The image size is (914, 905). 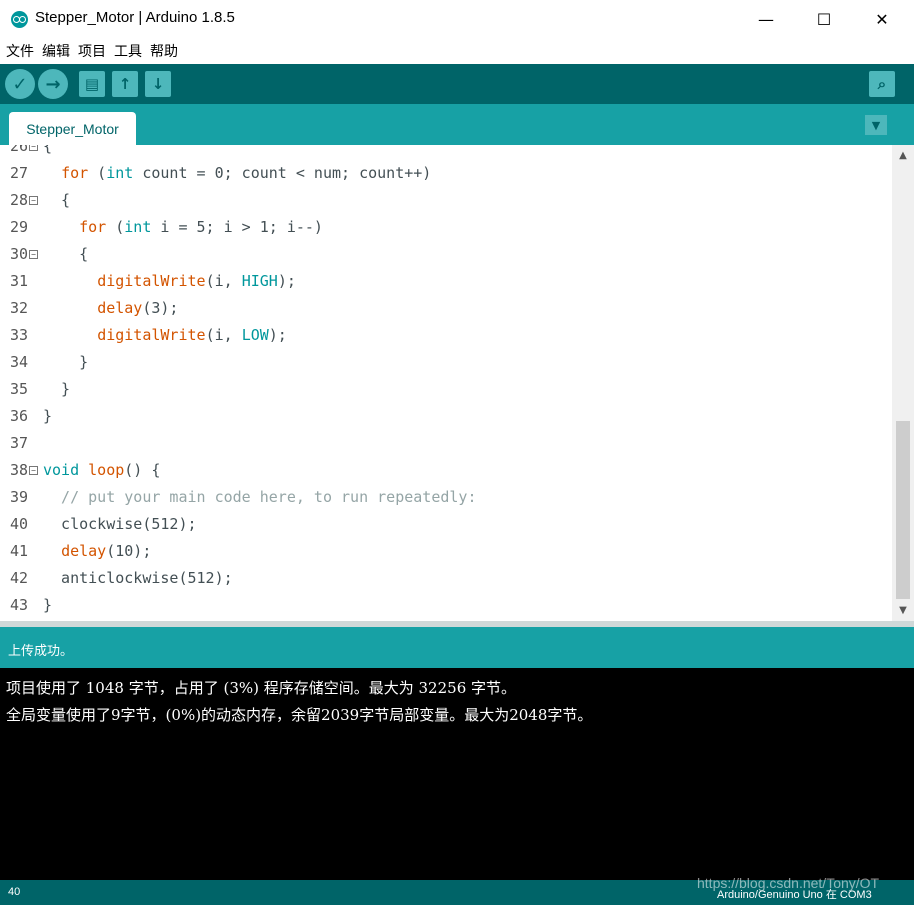 I want to click on menu-file: 文件, so click(x=17, y=50).